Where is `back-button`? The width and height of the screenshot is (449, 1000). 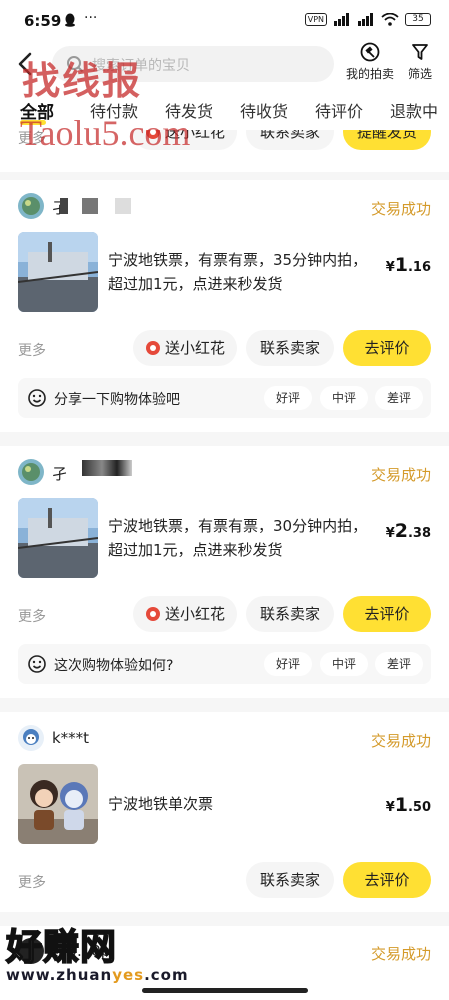
back-button is located at coordinates (26, 64).